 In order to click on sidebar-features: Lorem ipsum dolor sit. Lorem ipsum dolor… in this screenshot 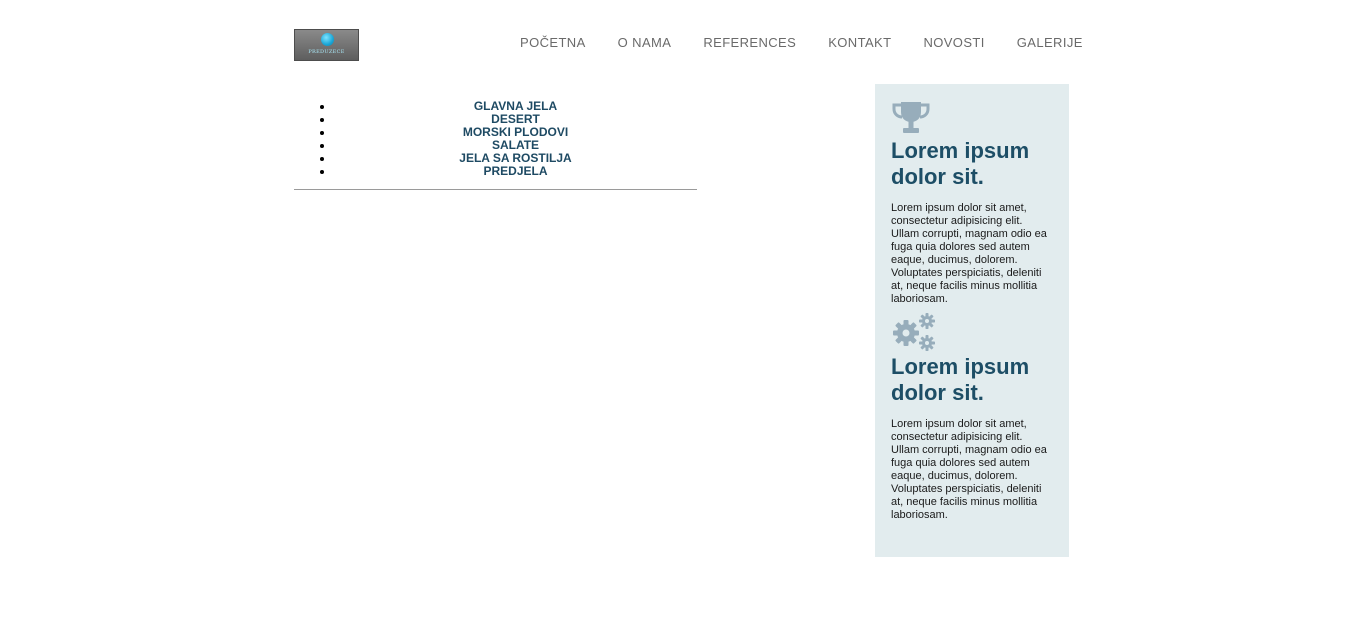, I will do `click(972, 320)`.